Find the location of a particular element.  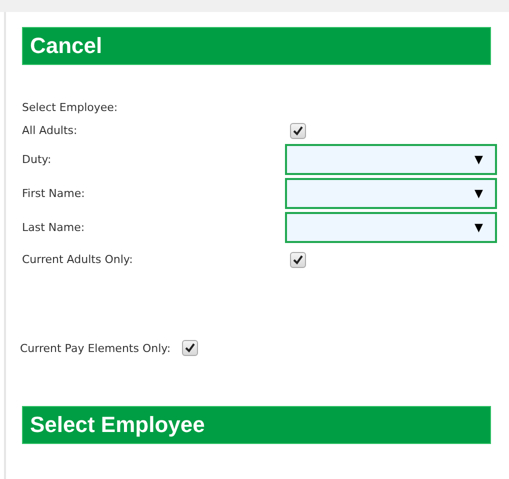

field-label: All Adults: is located at coordinates (50, 130).